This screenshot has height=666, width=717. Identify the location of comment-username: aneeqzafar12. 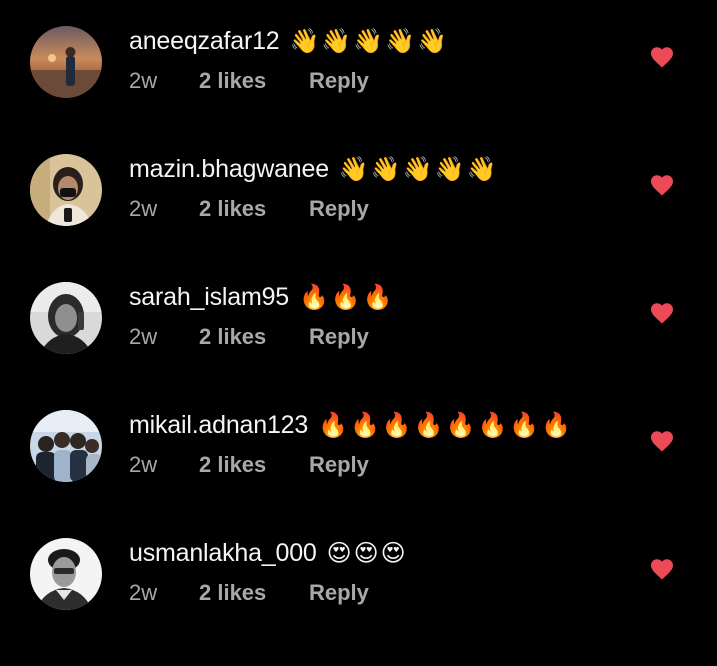
(204, 41).